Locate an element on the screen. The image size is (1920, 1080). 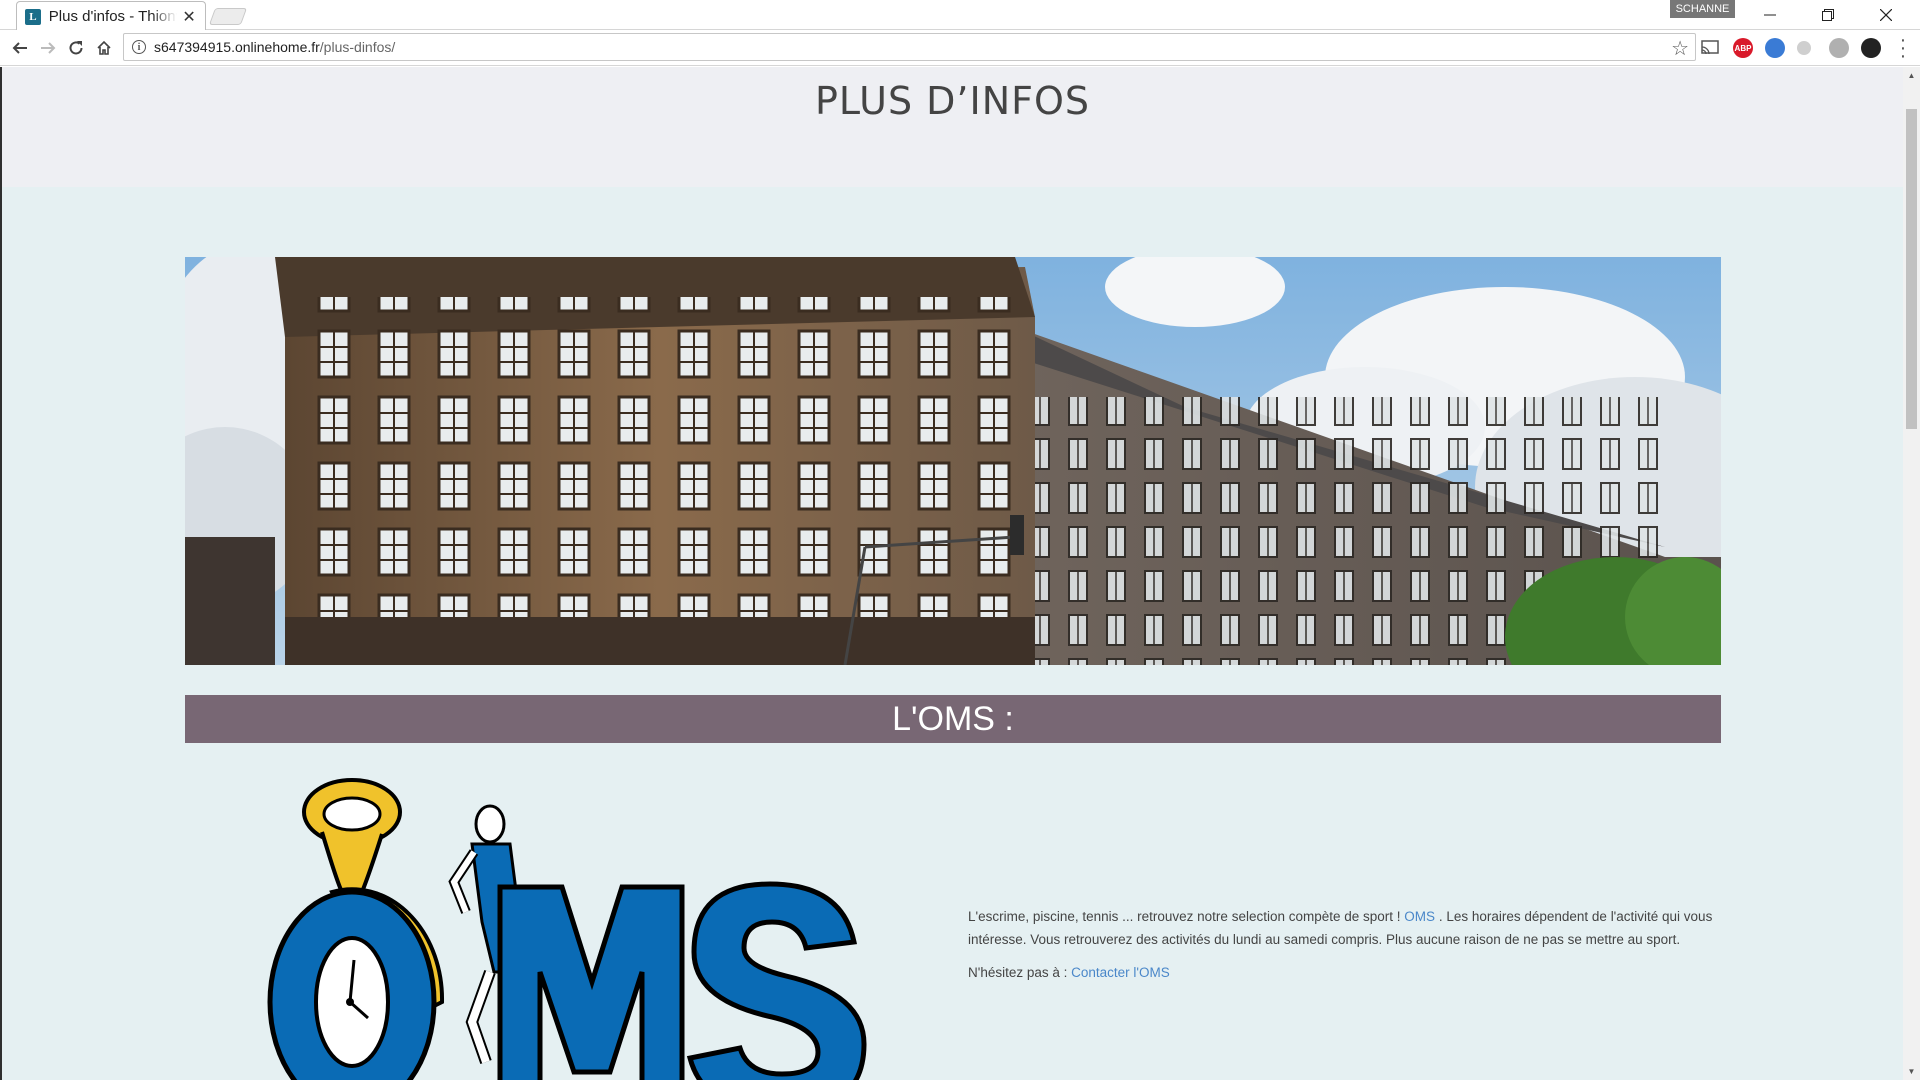
oms-paragraph-2: N'hésitez pas à : Contacter l'OMS is located at coordinates (1345, 972).